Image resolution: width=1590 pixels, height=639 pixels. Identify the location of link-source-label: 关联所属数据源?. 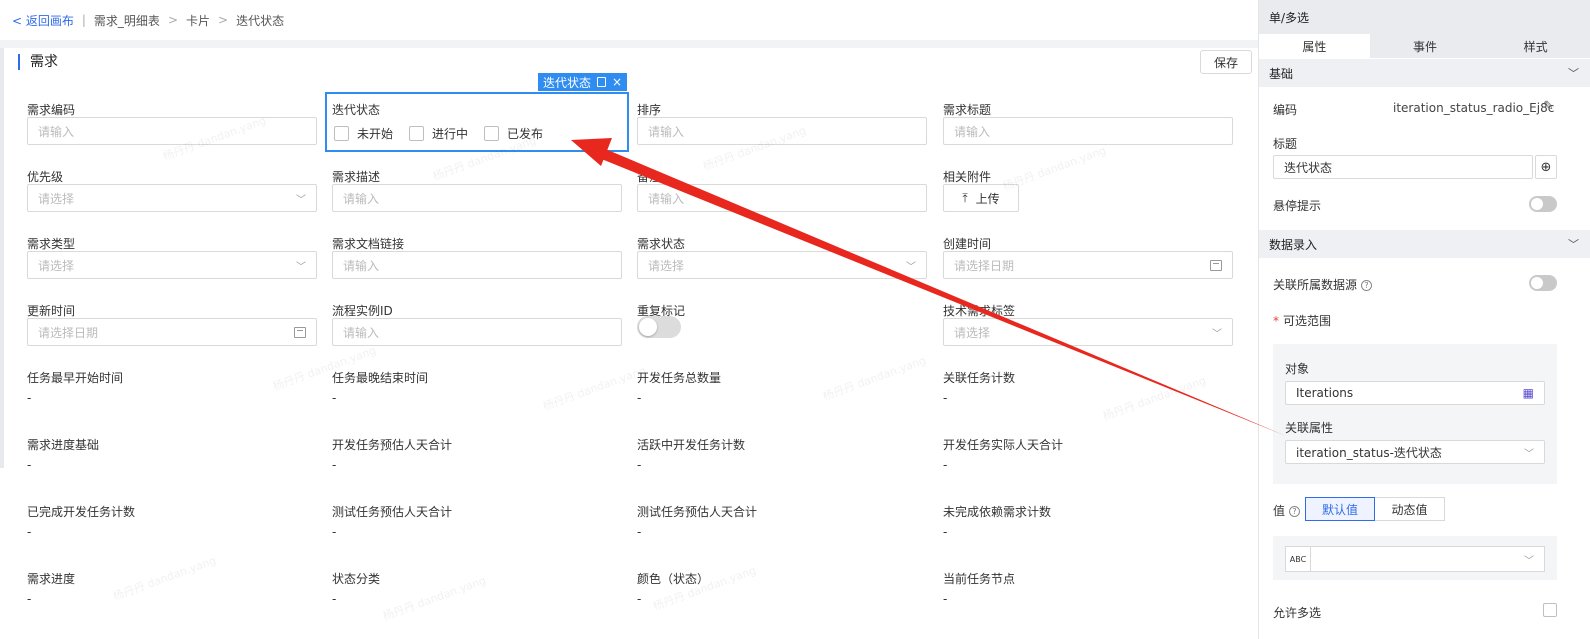
(1323, 284).